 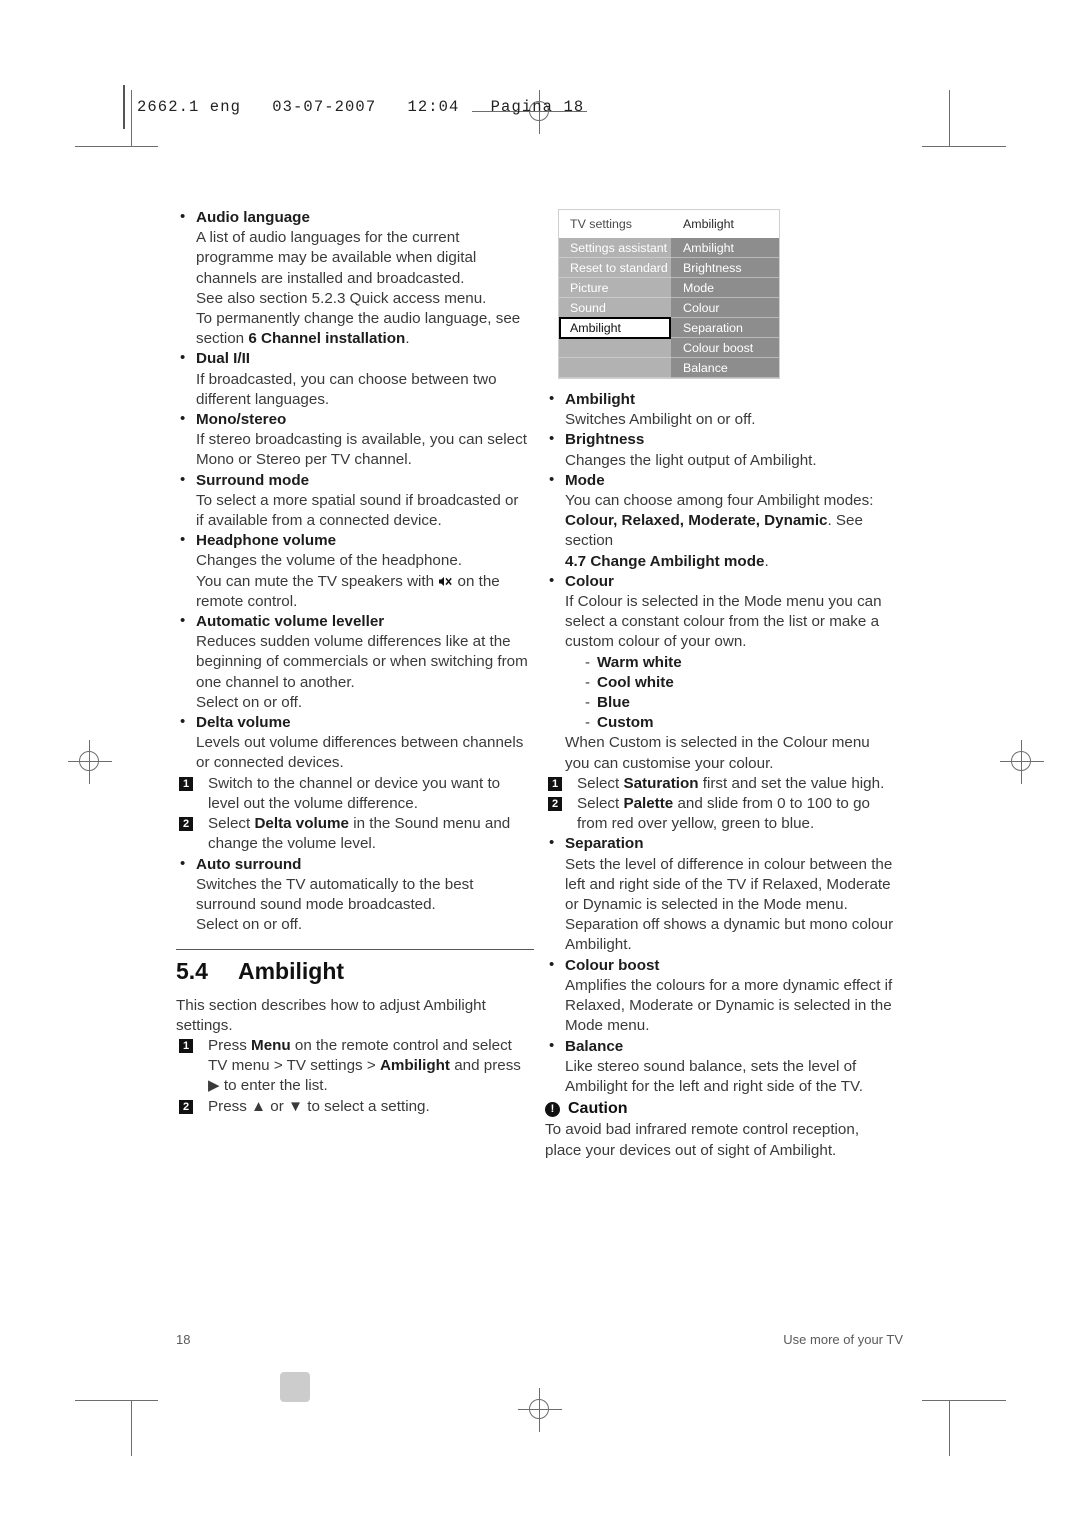 What do you see at coordinates (724, 581) in the screenshot?
I see `list-item-colour: Colour` at bounding box center [724, 581].